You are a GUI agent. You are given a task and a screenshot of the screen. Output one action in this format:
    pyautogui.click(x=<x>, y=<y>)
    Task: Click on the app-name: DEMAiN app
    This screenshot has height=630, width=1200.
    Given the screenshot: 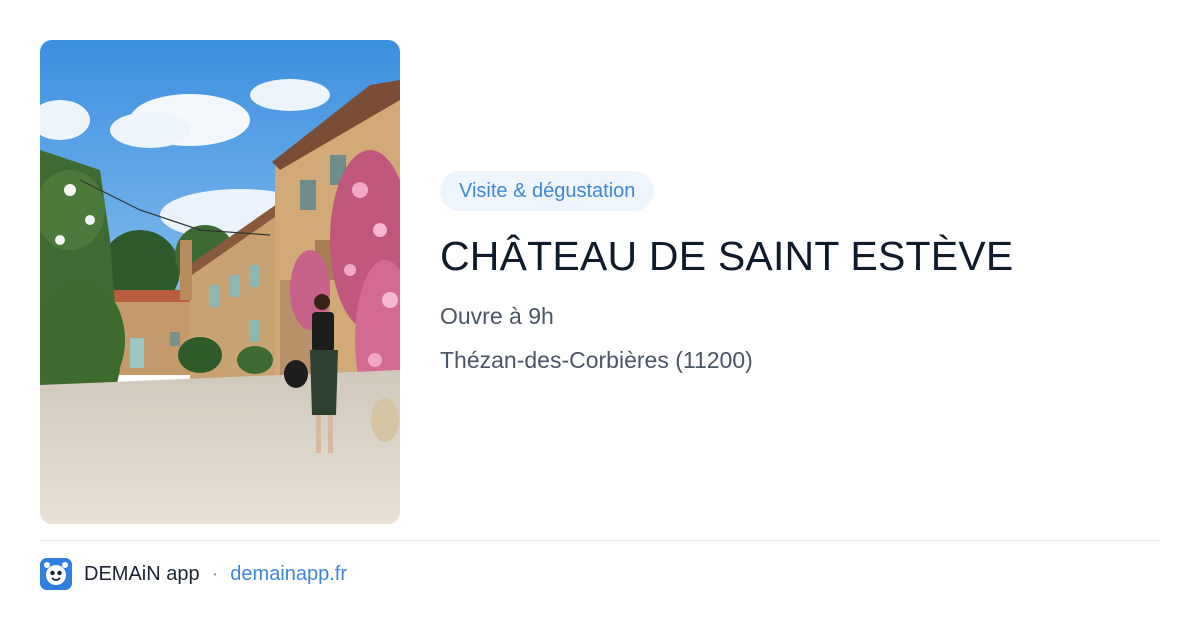 What is the action you would take?
    pyautogui.click(x=142, y=573)
    